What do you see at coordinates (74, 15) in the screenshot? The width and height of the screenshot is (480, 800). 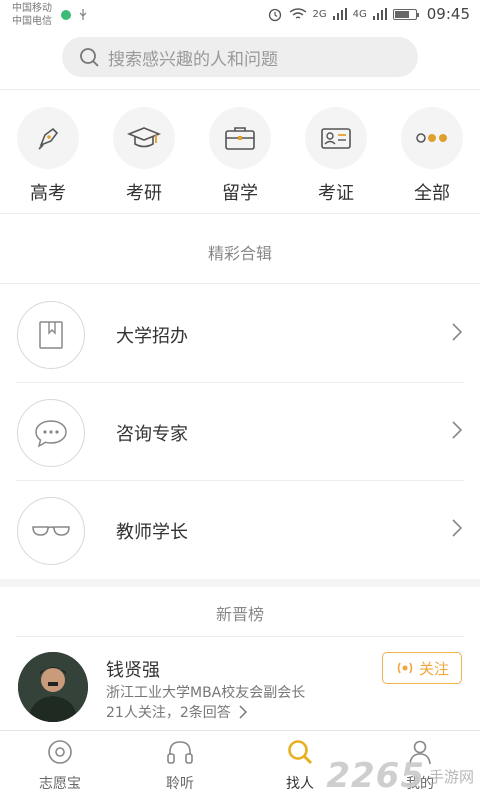 I see `notification-icons` at bounding box center [74, 15].